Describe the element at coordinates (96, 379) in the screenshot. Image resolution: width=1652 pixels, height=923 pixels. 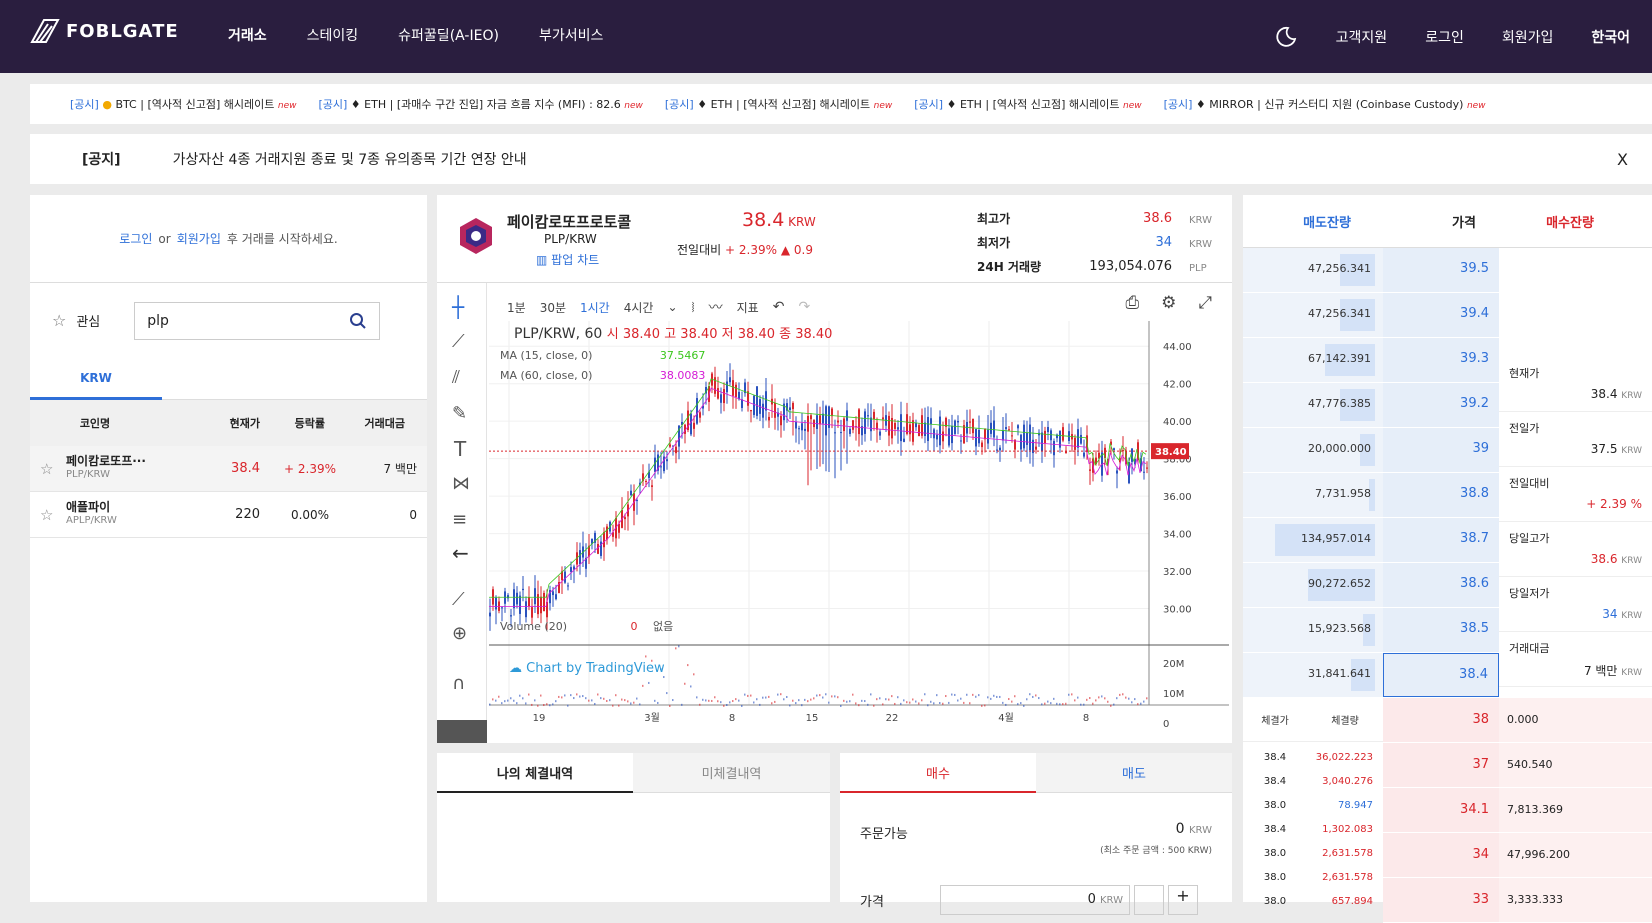
I see `tab-krw: KRW` at that location.